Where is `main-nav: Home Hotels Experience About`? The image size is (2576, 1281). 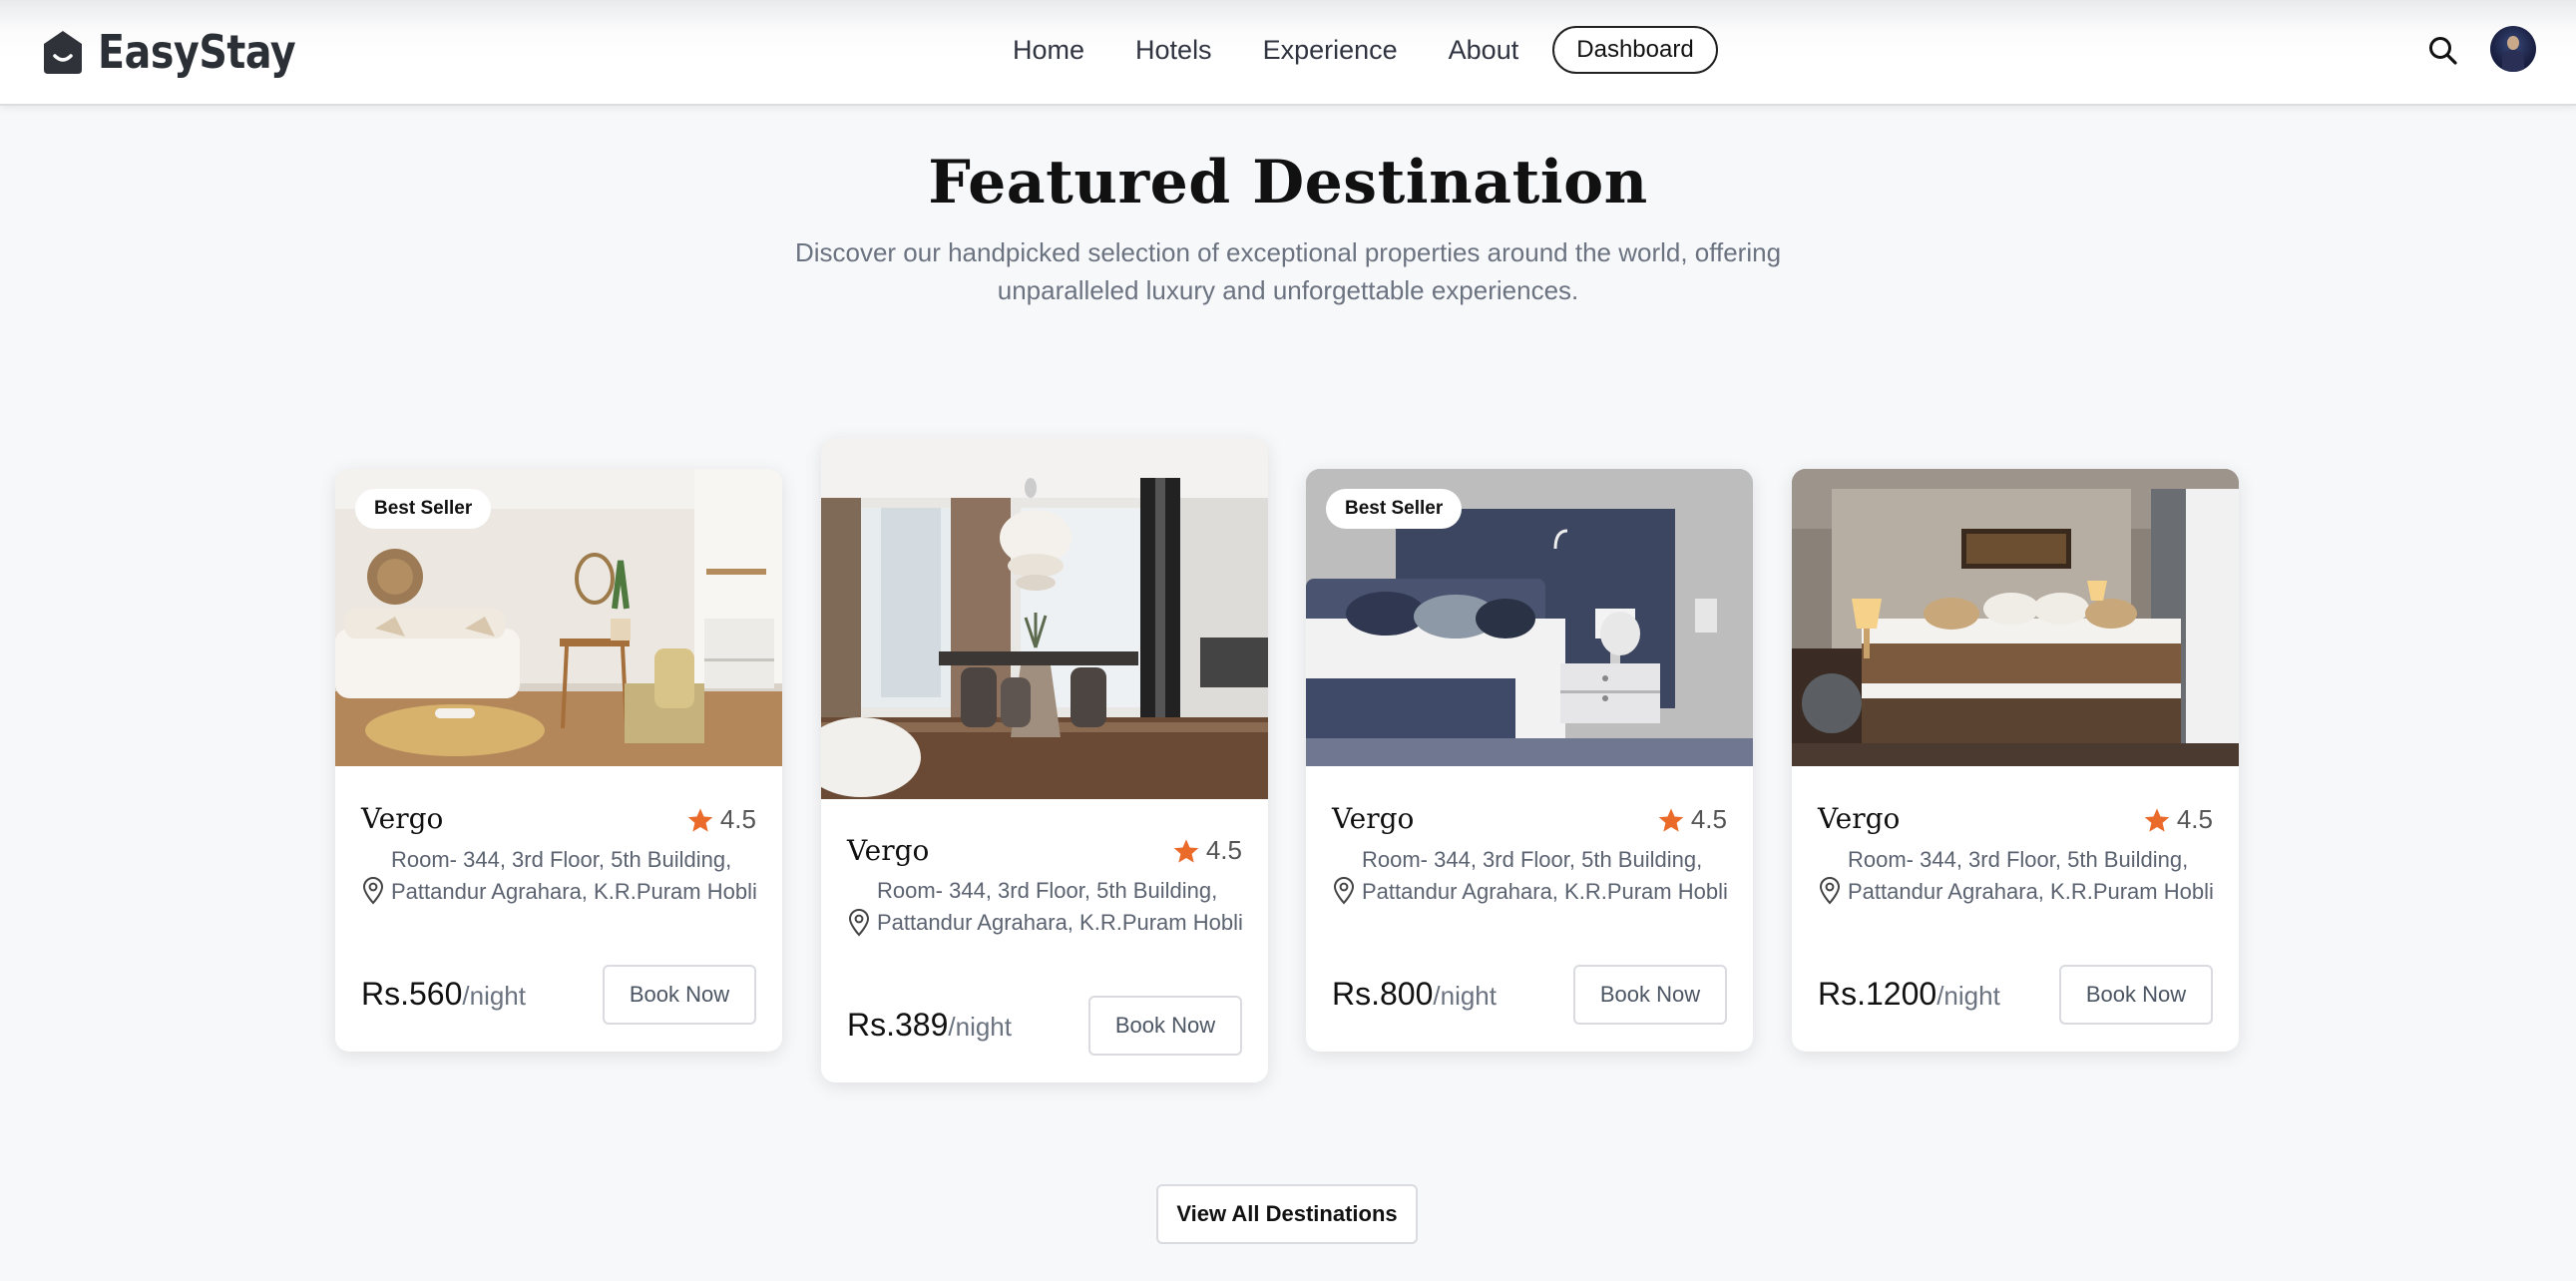 main-nav: Home Hotels Experience About is located at coordinates (1291, 50).